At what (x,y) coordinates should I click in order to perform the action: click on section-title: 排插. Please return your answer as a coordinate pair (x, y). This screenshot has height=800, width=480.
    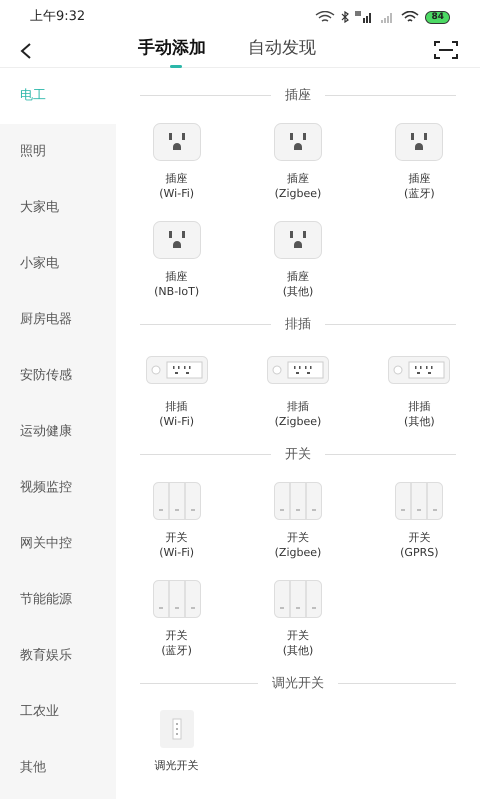
    Looking at the image, I should click on (298, 325).